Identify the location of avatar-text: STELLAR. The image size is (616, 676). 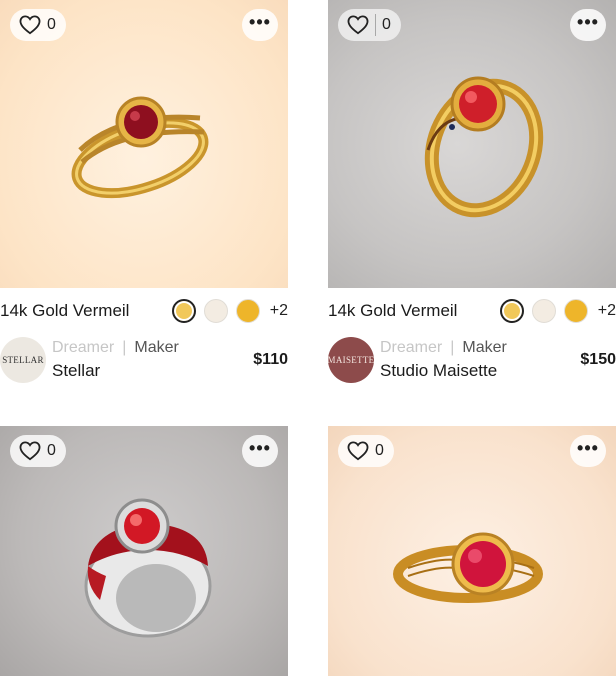
(23, 360).